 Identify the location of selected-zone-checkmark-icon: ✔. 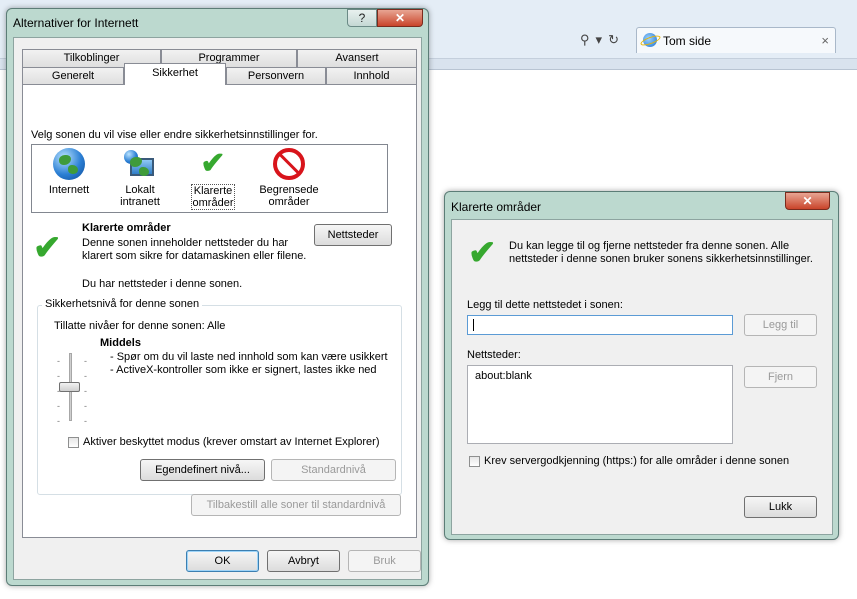
(47, 248).